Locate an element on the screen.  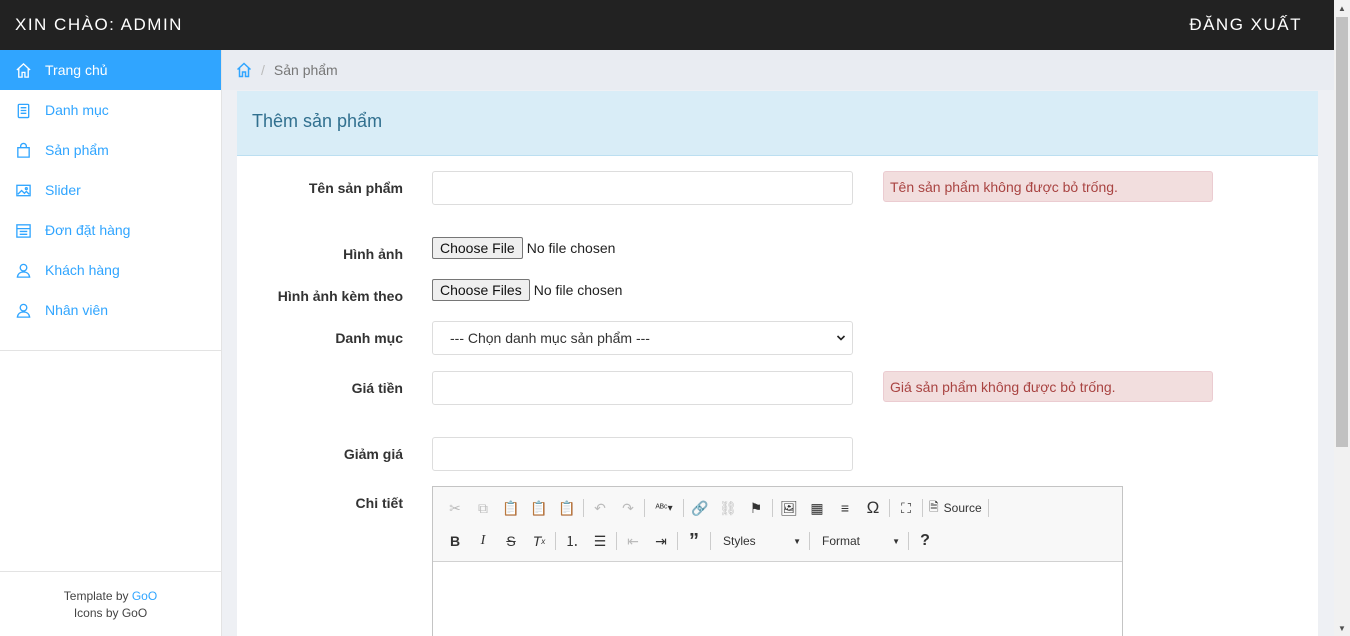
blockquote-icon: ” is located at coordinates (694, 541).